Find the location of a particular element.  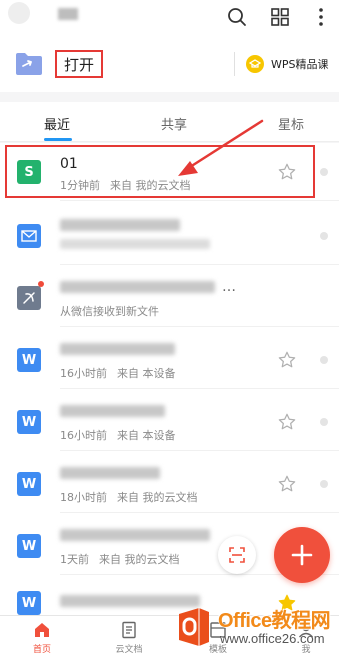

open-button: 打开 is located at coordinates (79, 64).